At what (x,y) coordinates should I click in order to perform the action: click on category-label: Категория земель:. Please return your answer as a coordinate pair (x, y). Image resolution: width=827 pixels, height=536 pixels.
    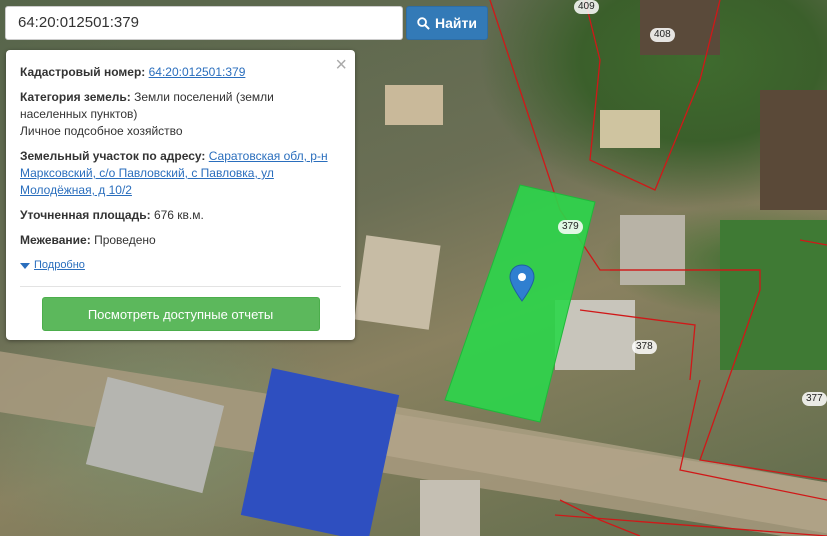
    Looking at the image, I should click on (75, 97).